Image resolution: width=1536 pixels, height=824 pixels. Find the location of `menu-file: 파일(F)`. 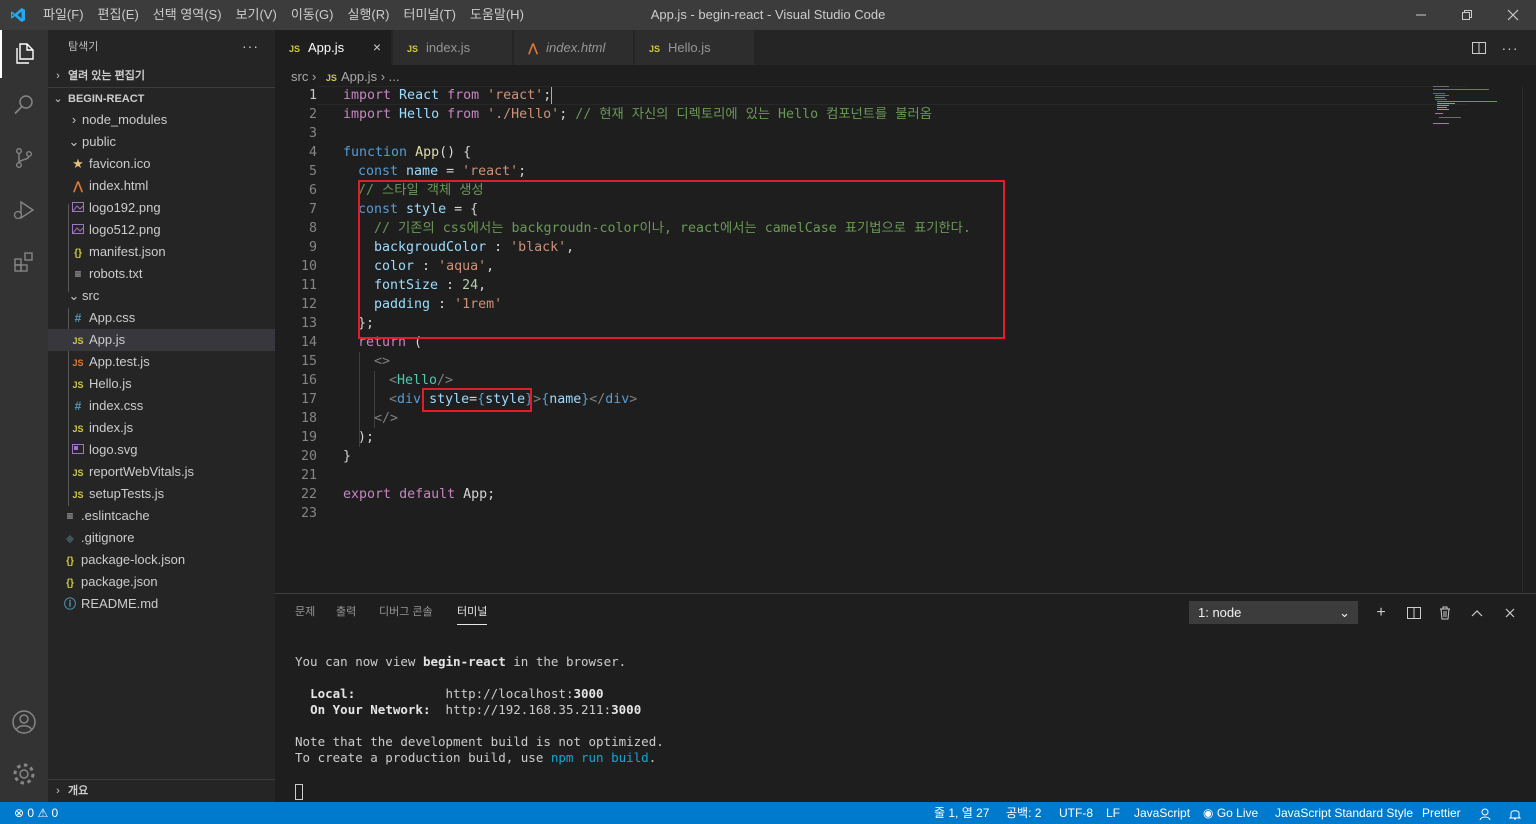

menu-file: 파일(F) is located at coordinates (63, 15).